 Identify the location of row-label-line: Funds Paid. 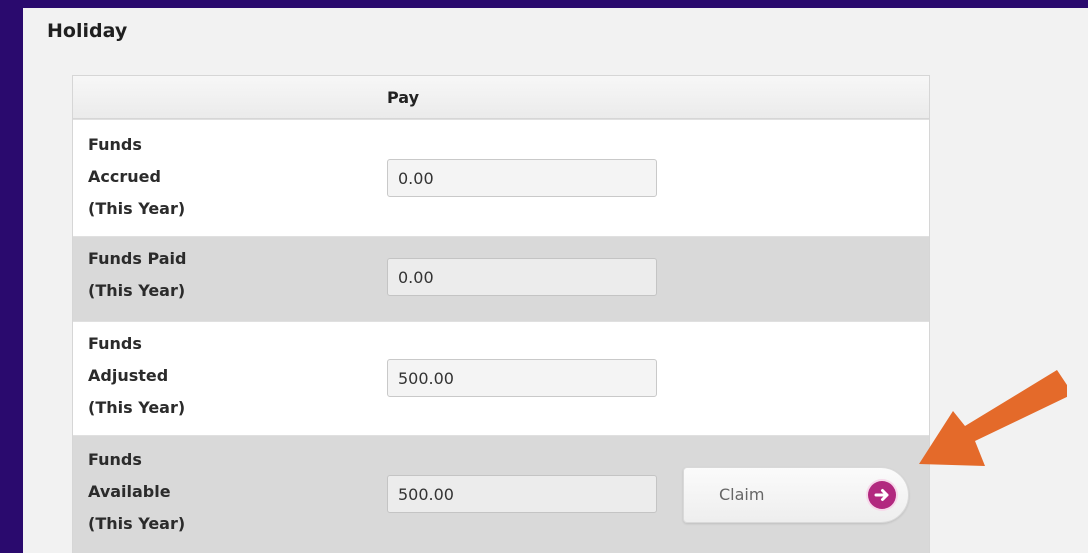
(137, 258).